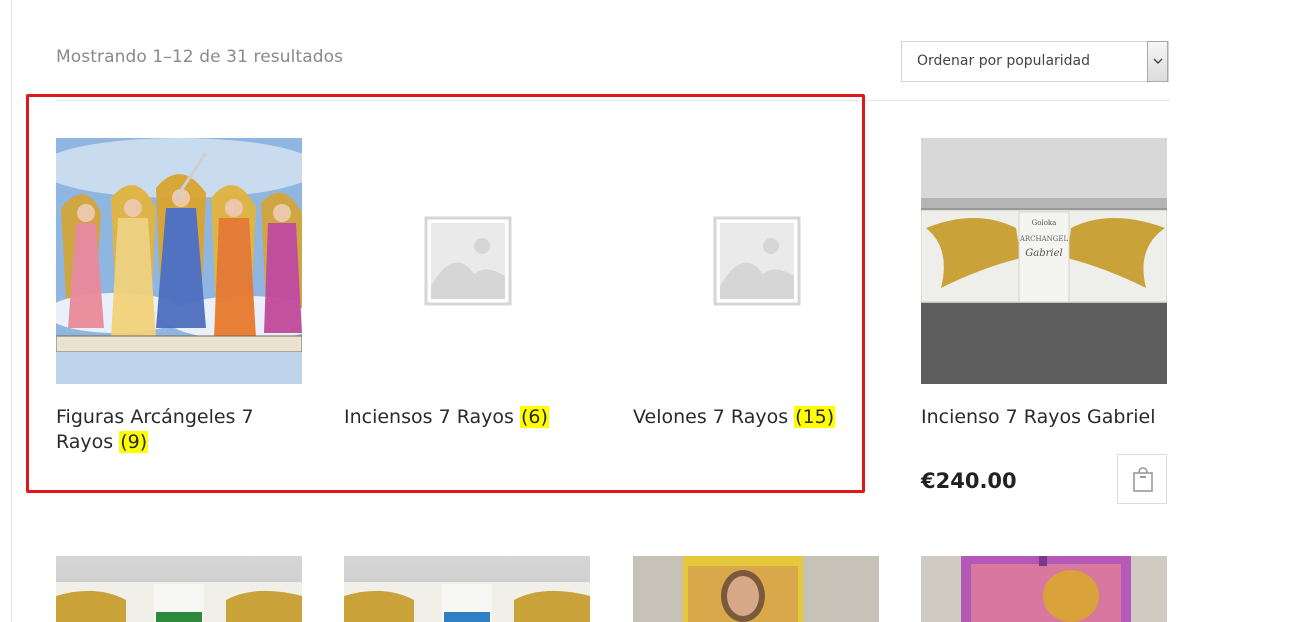 Image resolution: width=1308 pixels, height=622 pixels. What do you see at coordinates (613, 100) in the screenshot?
I see `divider` at bounding box center [613, 100].